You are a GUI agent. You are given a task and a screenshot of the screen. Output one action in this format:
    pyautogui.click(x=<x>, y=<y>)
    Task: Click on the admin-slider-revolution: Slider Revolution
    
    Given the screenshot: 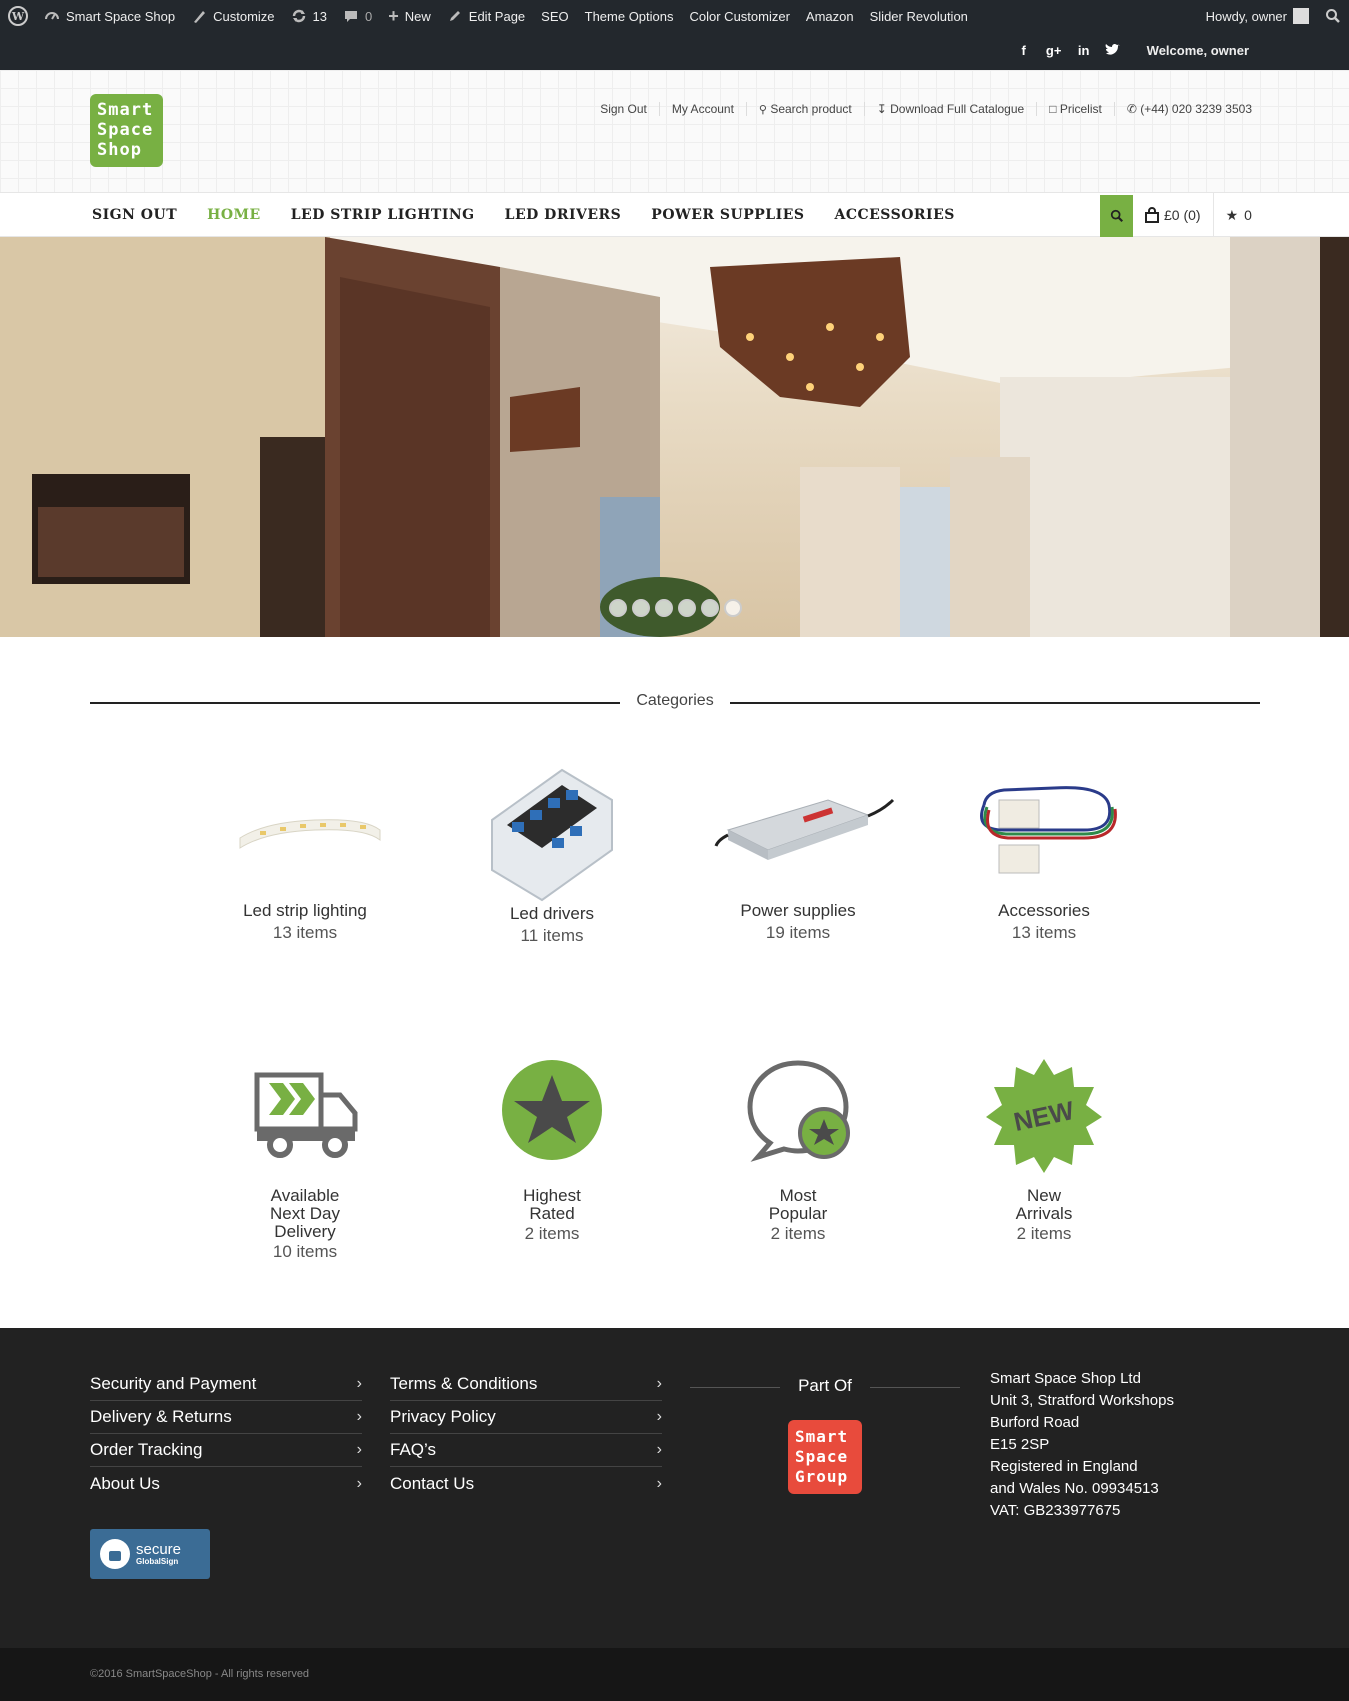 What is the action you would take?
    pyautogui.click(x=919, y=16)
    